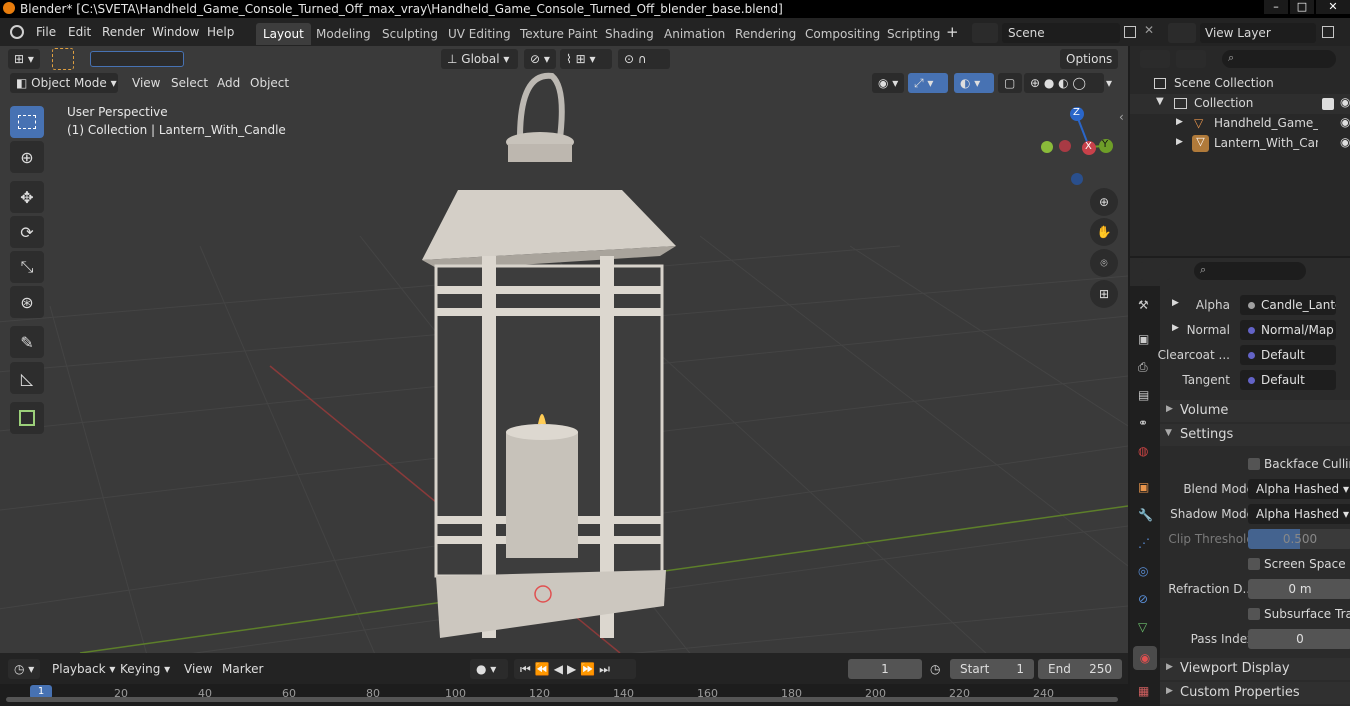 The width and height of the screenshot is (1350, 706). Describe the element at coordinates (24, 669) in the screenshot. I see `timeline-editor-type: ◷ ▾` at that location.